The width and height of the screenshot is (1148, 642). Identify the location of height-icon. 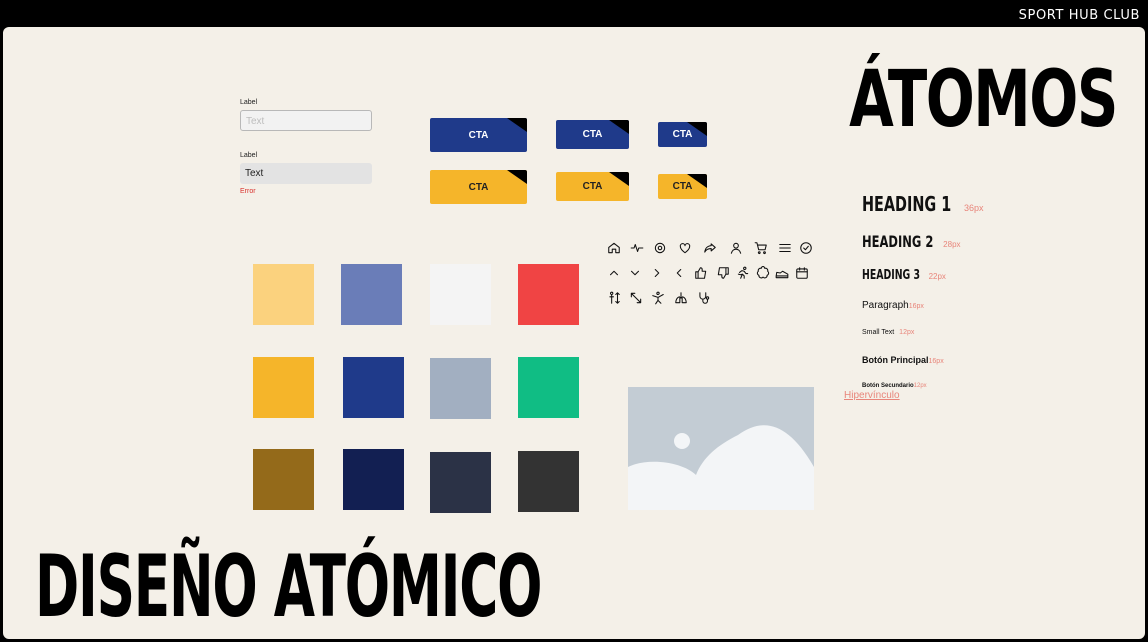
(614, 298).